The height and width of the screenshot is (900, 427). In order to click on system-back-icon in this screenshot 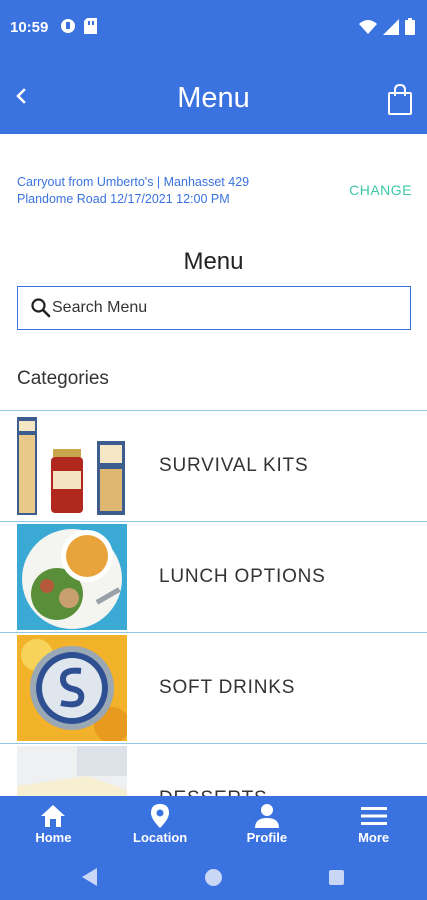, I will do `click(90, 877)`.